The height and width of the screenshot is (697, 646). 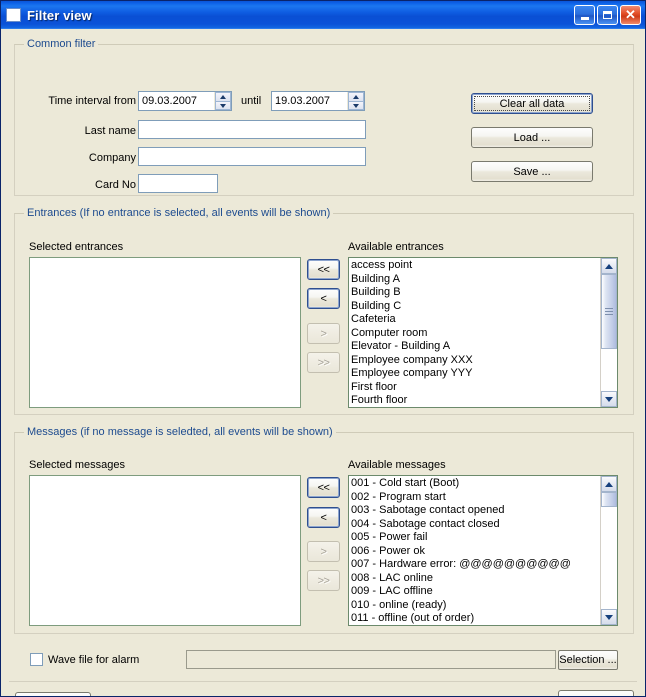 I want to click on messages-move-all-right-button: >>, so click(x=323, y=580).